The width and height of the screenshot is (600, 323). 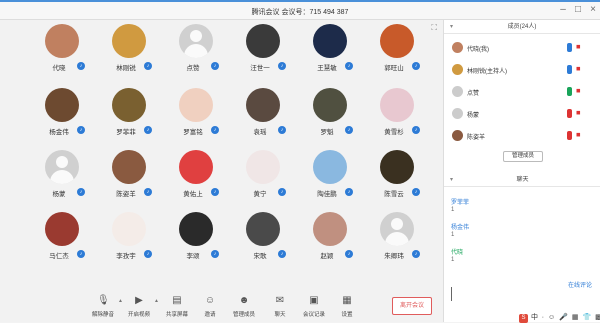 I want to click on participant-tile: 罗富铭 ♪, so click(x=196, y=116).